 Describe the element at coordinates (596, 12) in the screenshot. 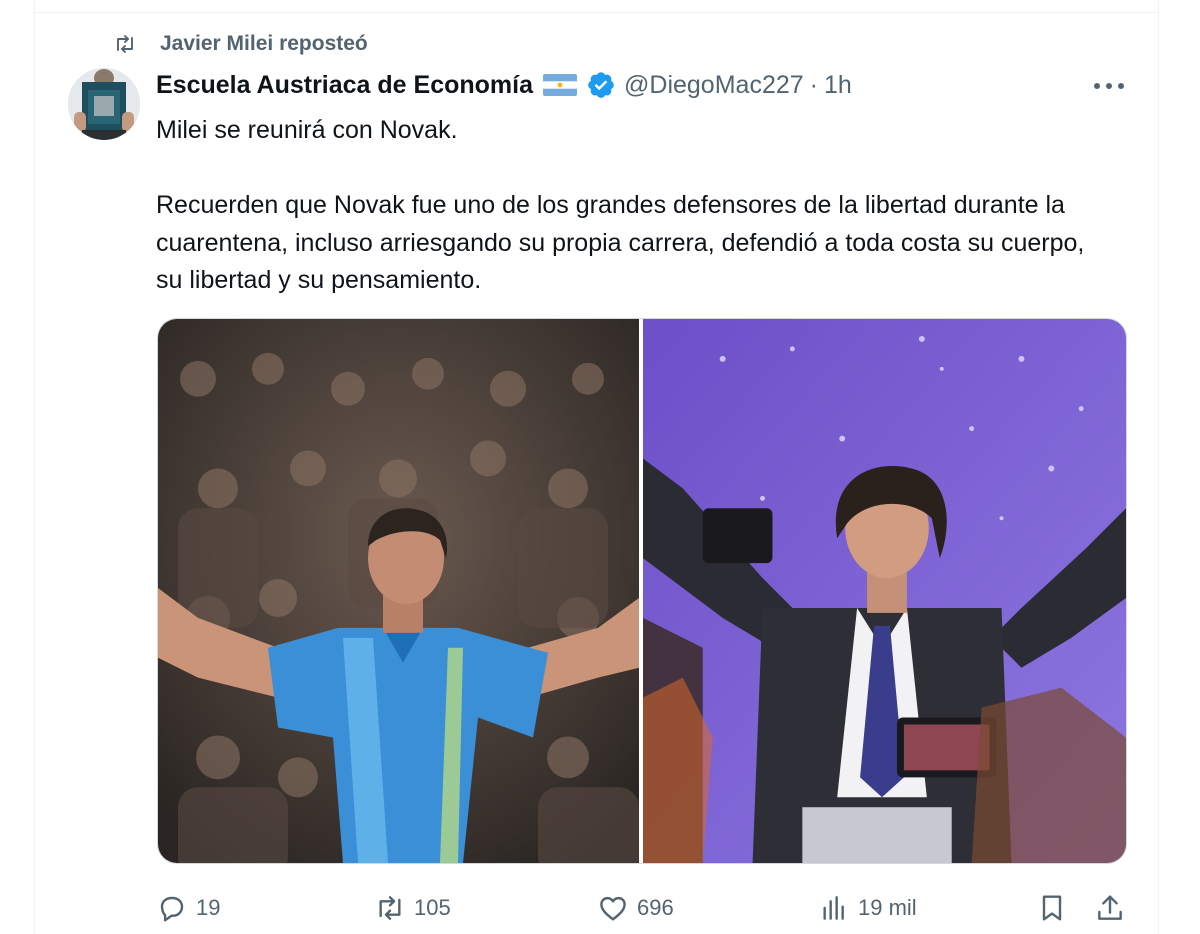

I see `tweet-divider` at that location.